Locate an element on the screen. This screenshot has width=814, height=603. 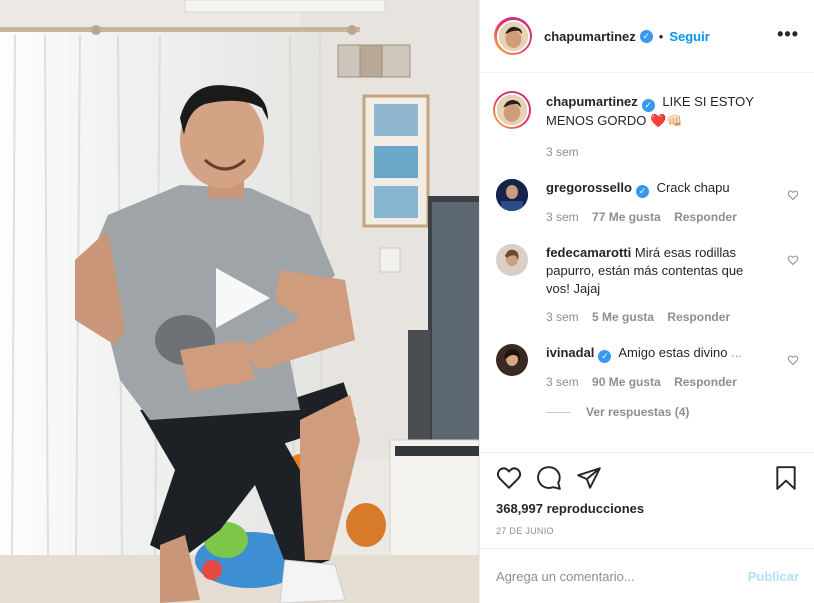
post-header: chapumartinez ✓ • Seguir ••• is located at coordinates (647, 36).